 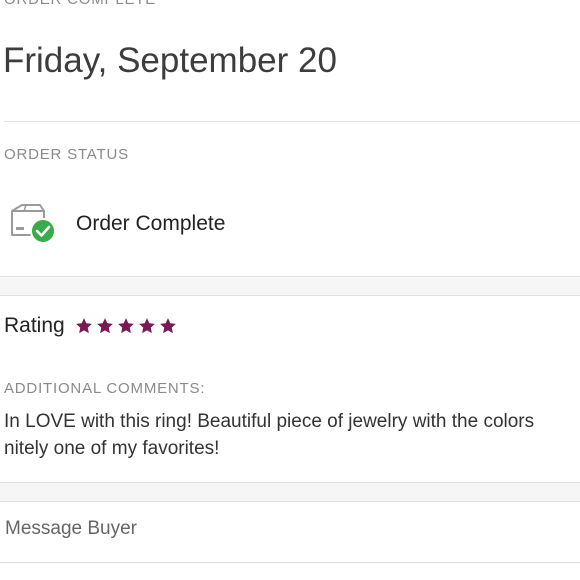 What do you see at coordinates (105, 388) in the screenshot?
I see `additional-comments-label: ADDITIONAL COMMENTS:` at bounding box center [105, 388].